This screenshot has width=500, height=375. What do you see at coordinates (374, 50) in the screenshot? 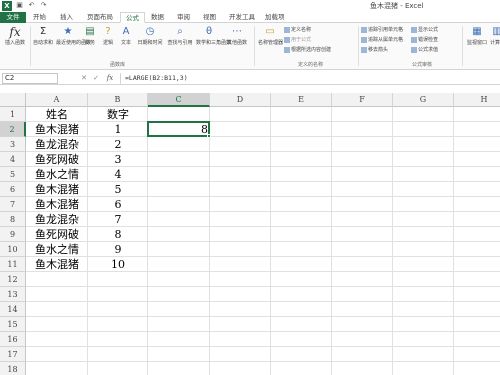
I see `remove-arrows-button: 移去箭头` at bounding box center [374, 50].